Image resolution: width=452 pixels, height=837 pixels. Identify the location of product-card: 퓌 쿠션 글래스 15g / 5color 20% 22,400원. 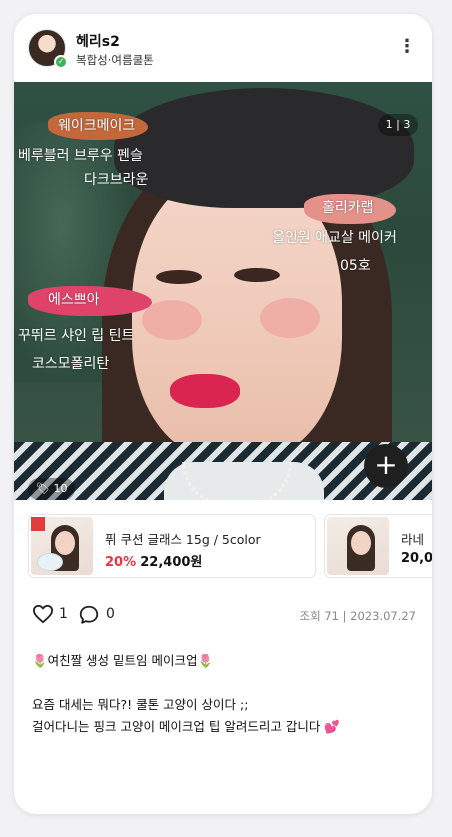
(172, 546).